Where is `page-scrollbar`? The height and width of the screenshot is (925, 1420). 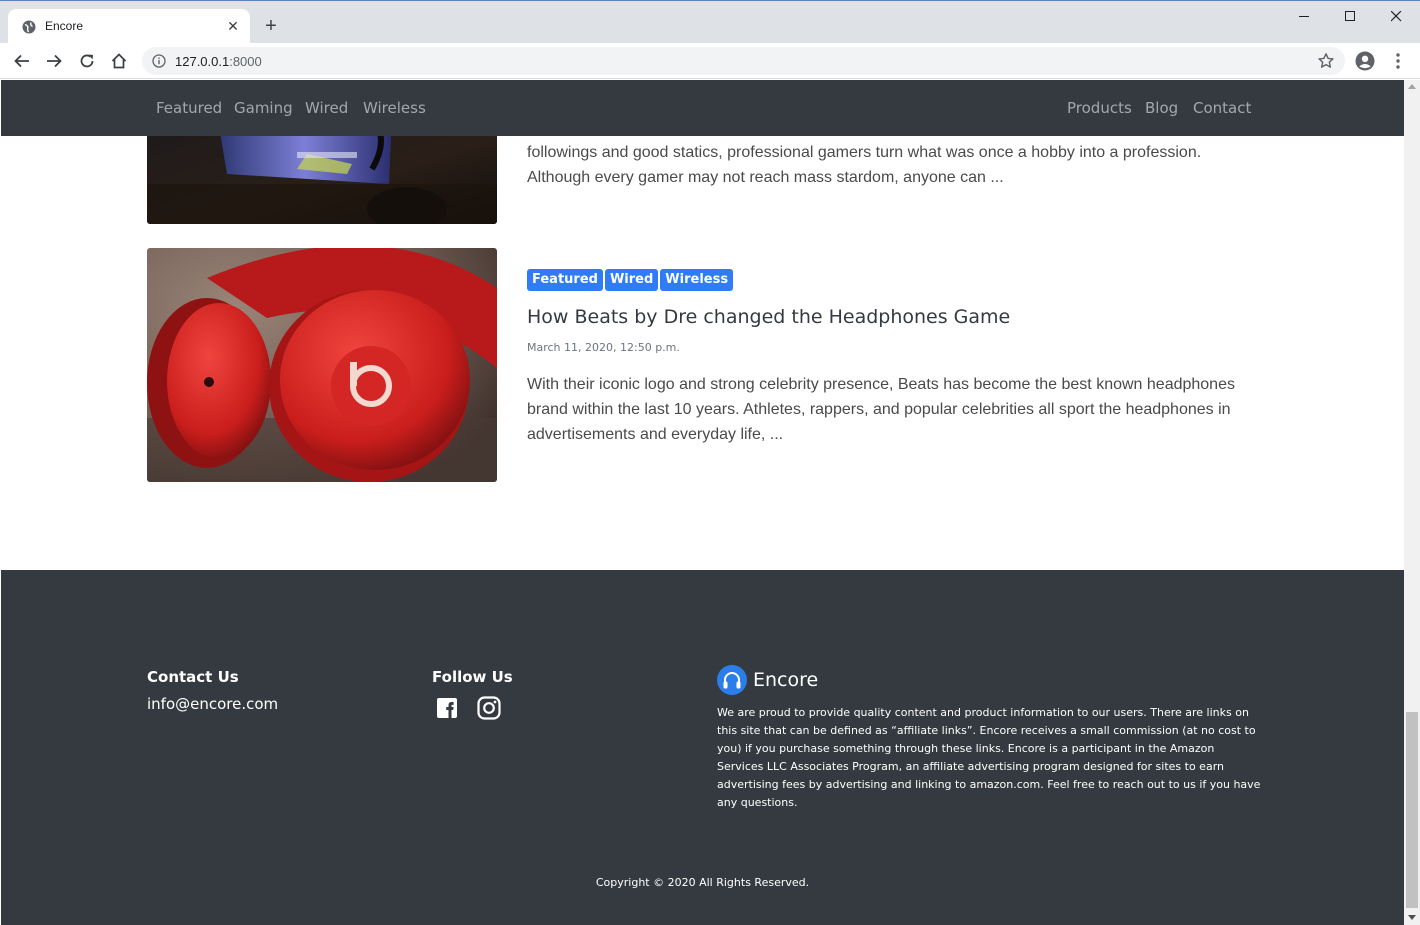
page-scrollbar is located at coordinates (1412, 502).